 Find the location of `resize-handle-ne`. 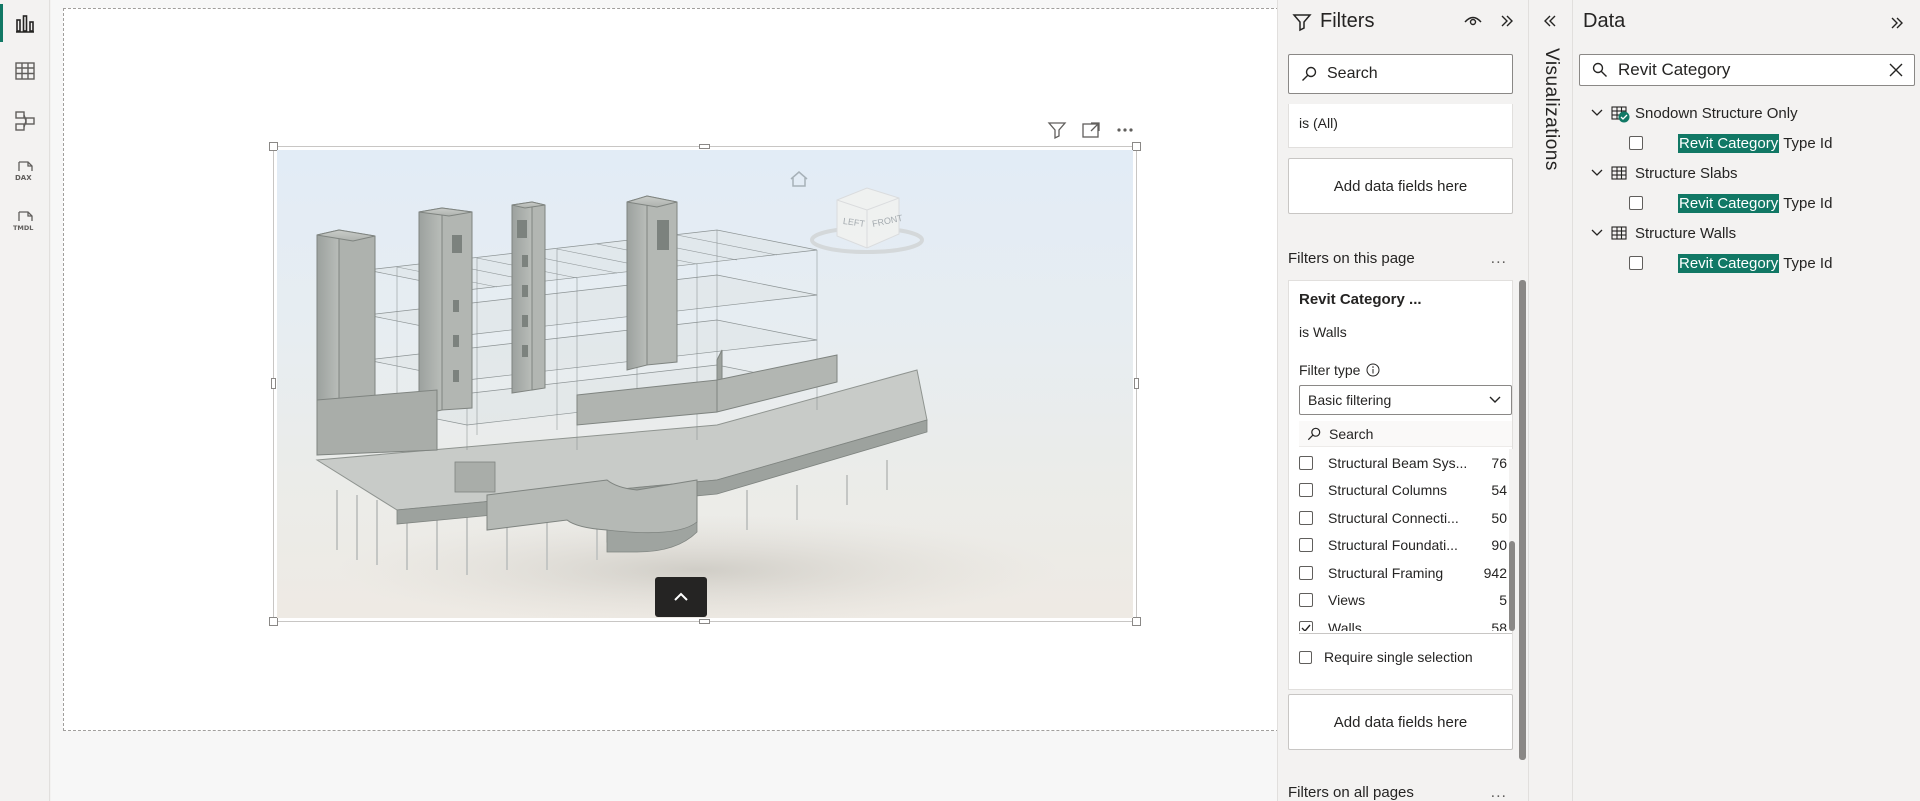

resize-handle-ne is located at coordinates (1136, 146).